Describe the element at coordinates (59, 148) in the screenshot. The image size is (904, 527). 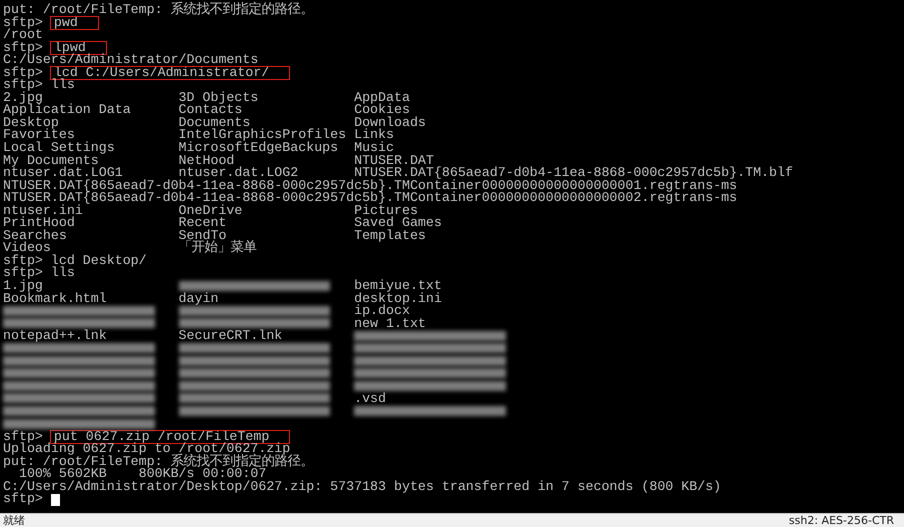
I see `file-name: Local Settings` at that location.